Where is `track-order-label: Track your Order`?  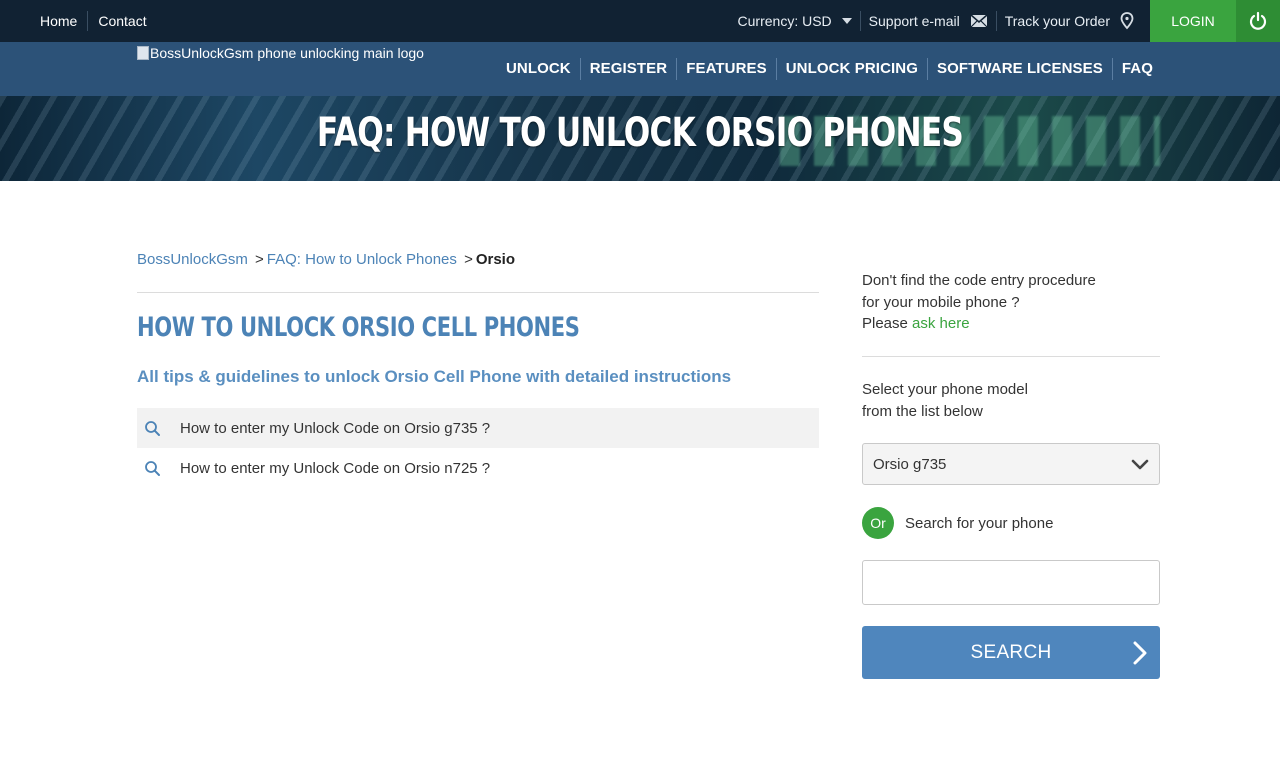 track-order-label: Track your Order is located at coordinates (1057, 21).